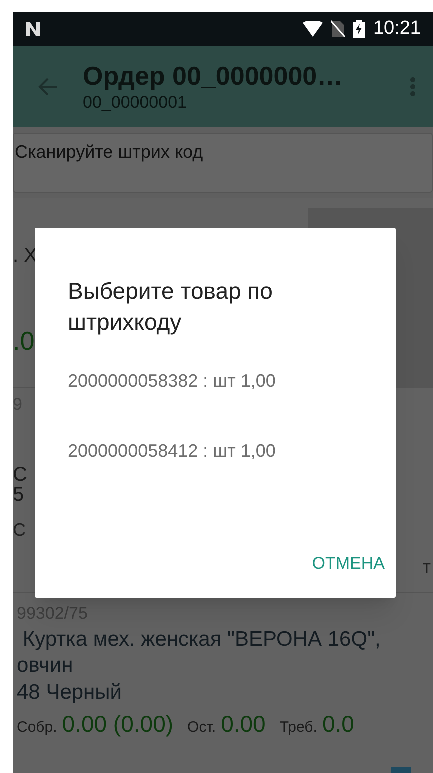 The width and height of the screenshot is (433, 773). Describe the element at coordinates (413, 86) in the screenshot. I see `more-vertical-icon` at that location.